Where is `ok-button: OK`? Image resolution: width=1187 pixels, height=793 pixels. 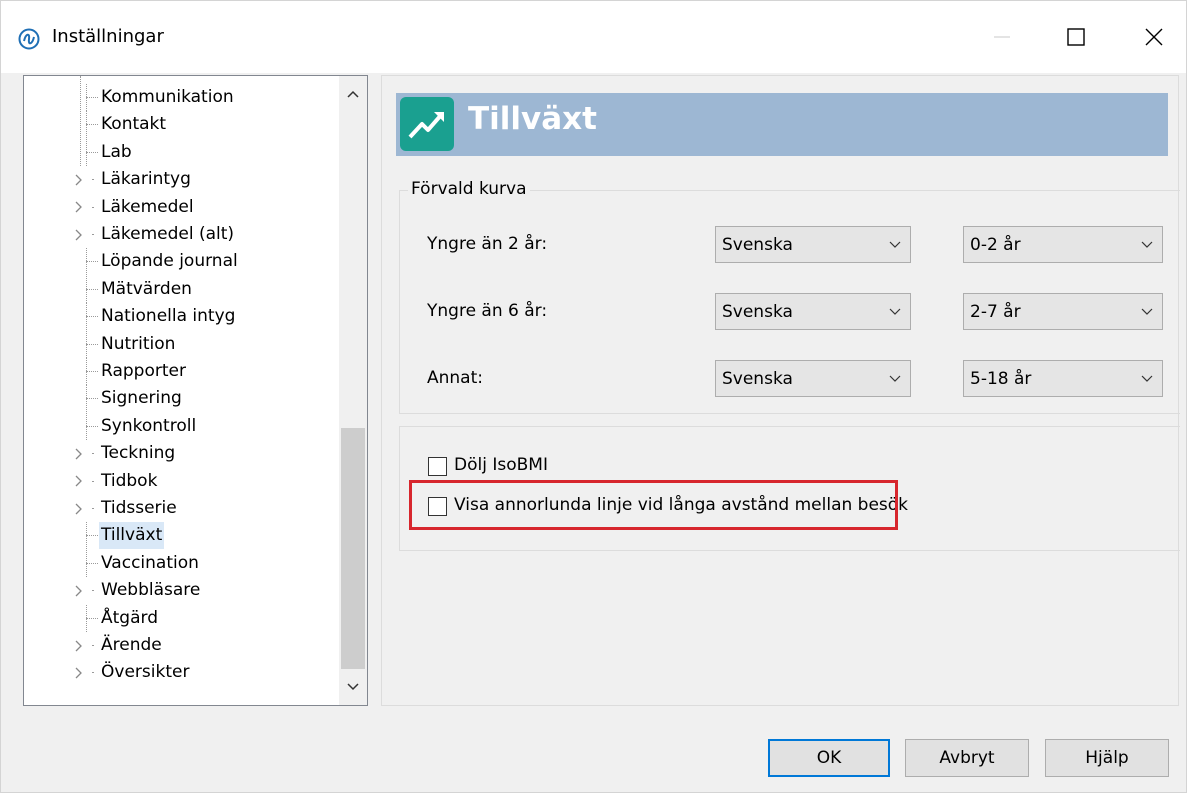 ok-button: OK is located at coordinates (829, 758).